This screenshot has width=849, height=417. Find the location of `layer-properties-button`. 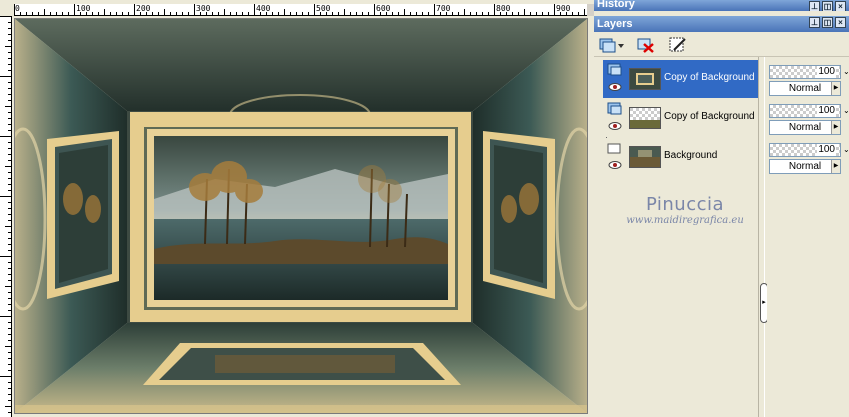

layer-properties-button is located at coordinates (679, 45).